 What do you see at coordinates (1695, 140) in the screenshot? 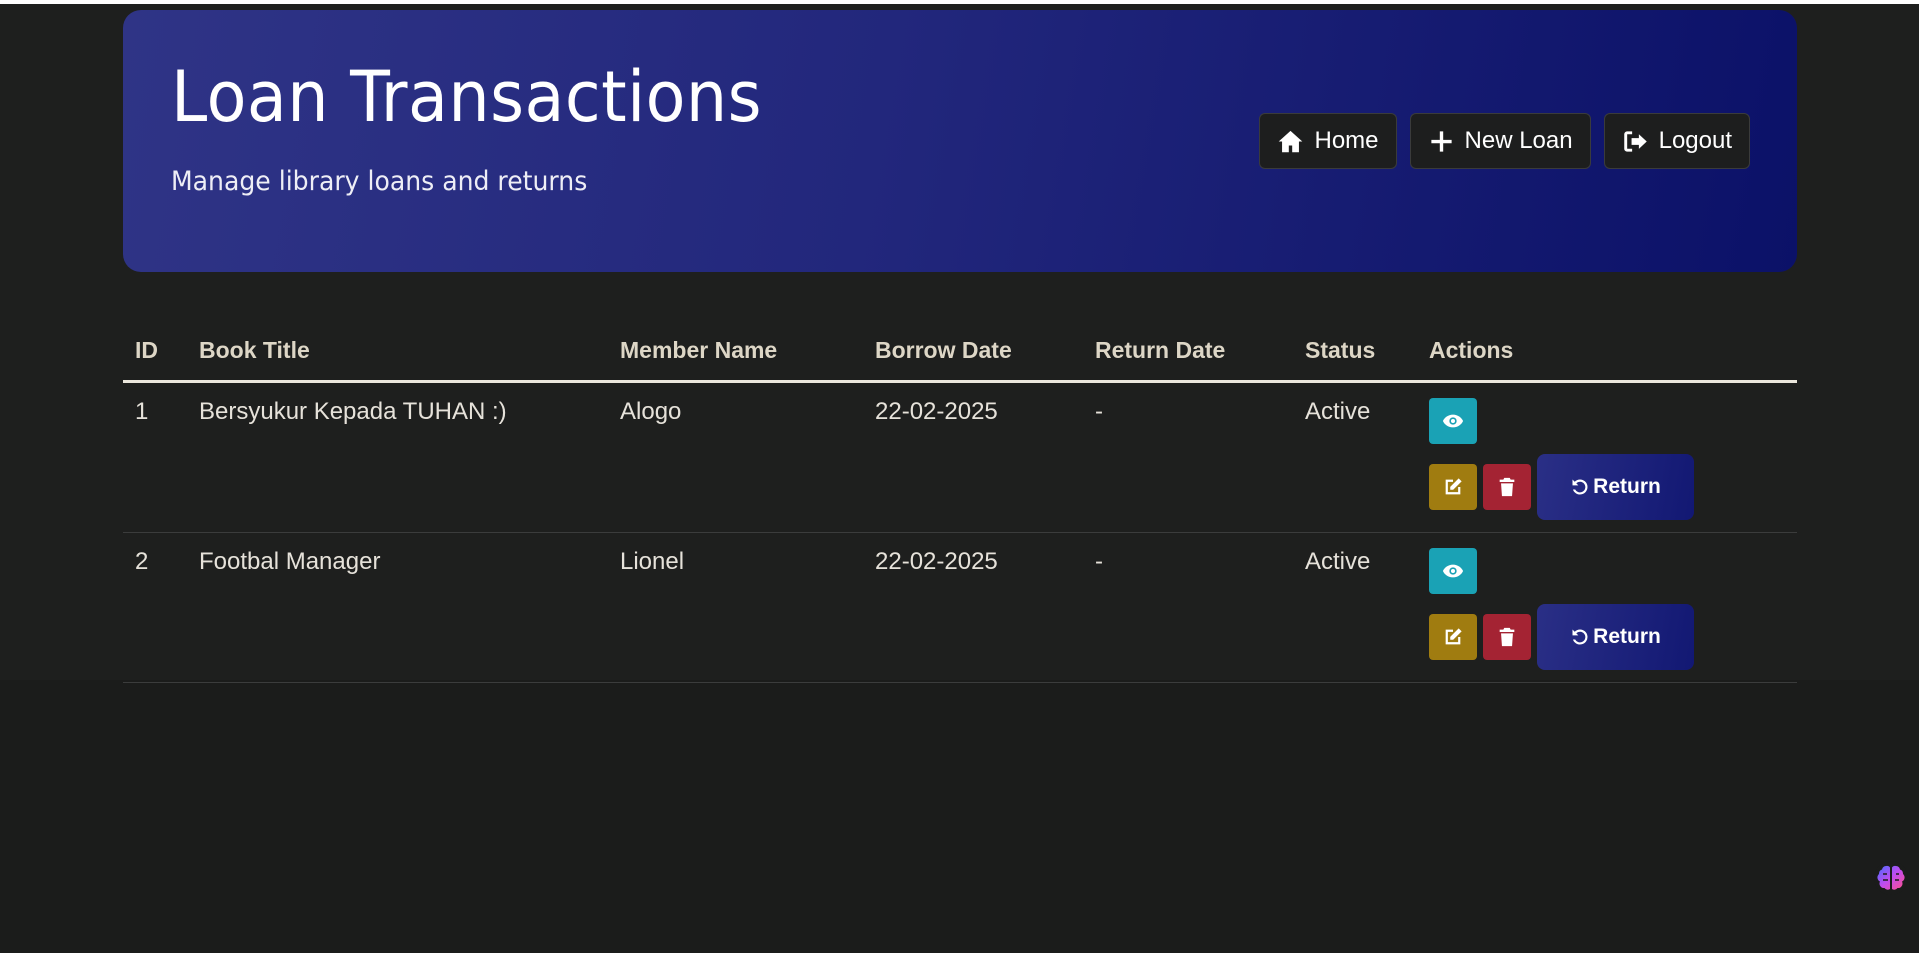
I see `logout-button-label: Logout` at bounding box center [1695, 140].